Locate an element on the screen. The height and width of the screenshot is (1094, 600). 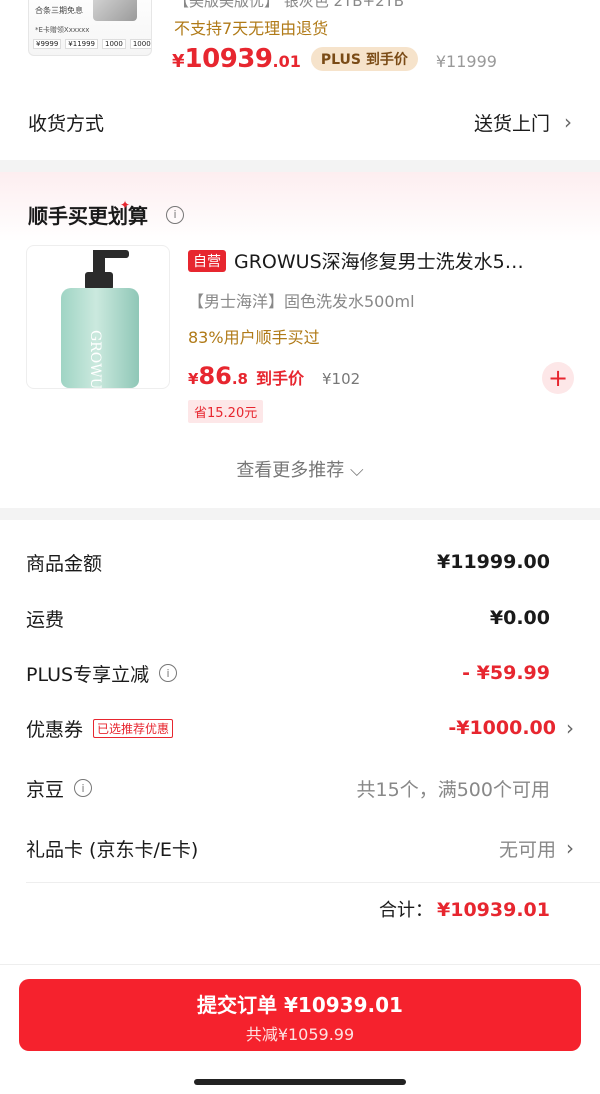
submit-order-label: 提交订单 ¥10939.01 is located at coordinates (300, 1005).